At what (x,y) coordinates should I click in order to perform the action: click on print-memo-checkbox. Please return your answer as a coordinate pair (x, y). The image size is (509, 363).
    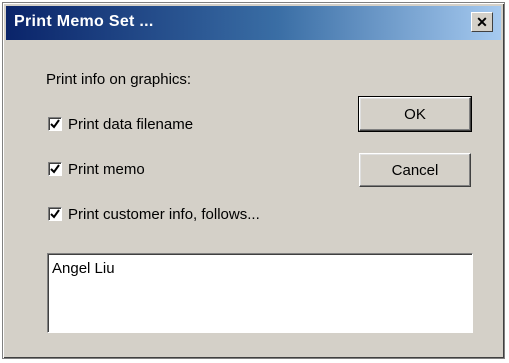
    Looking at the image, I should click on (55, 169).